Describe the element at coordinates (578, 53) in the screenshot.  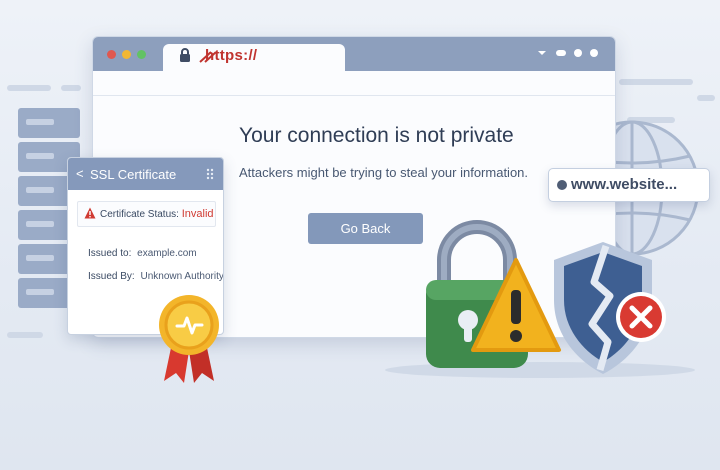
I see `toolbar-dot-icon` at that location.